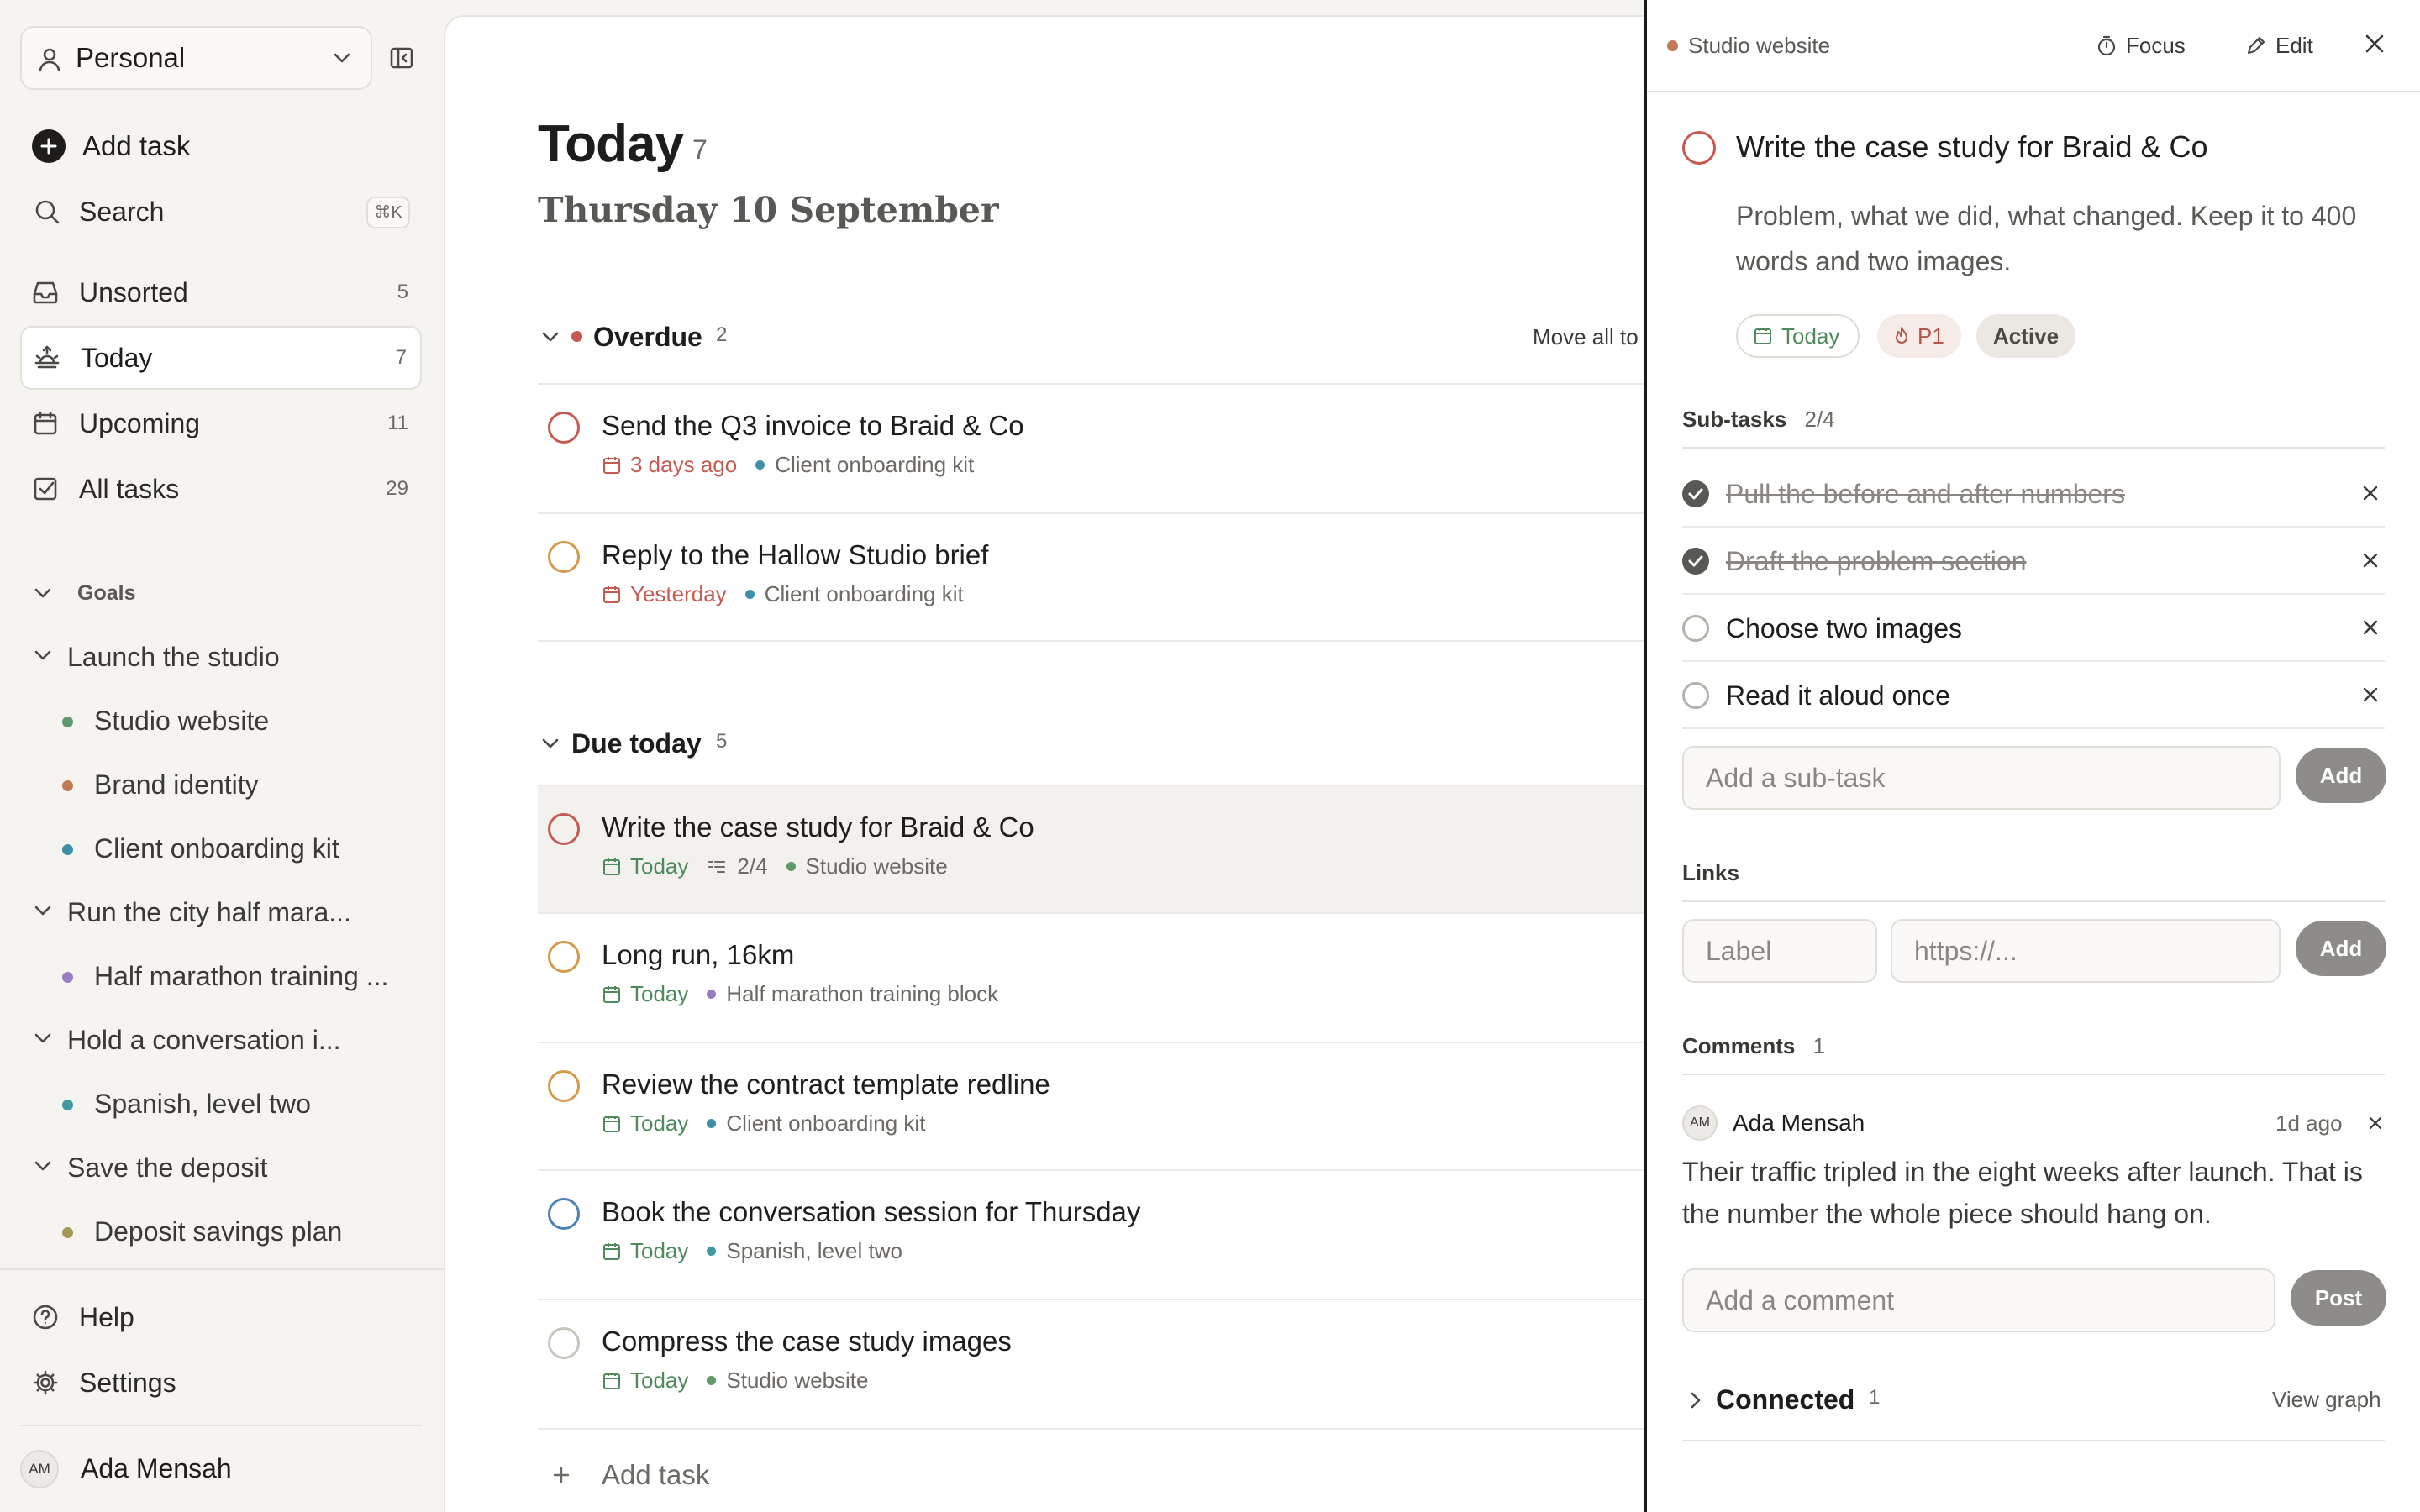 This screenshot has height=1512, width=2420. What do you see at coordinates (401, 58) in the screenshot?
I see `collapse-sidebar-icon` at bounding box center [401, 58].